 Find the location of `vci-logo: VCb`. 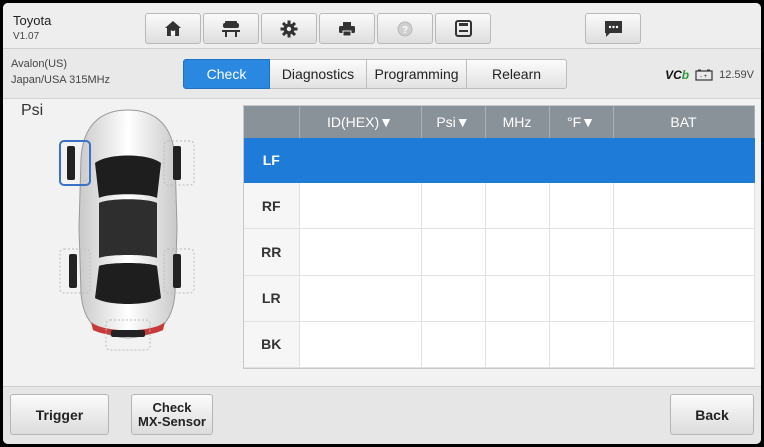

vci-logo: VCb is located at coordinates (677, 75).